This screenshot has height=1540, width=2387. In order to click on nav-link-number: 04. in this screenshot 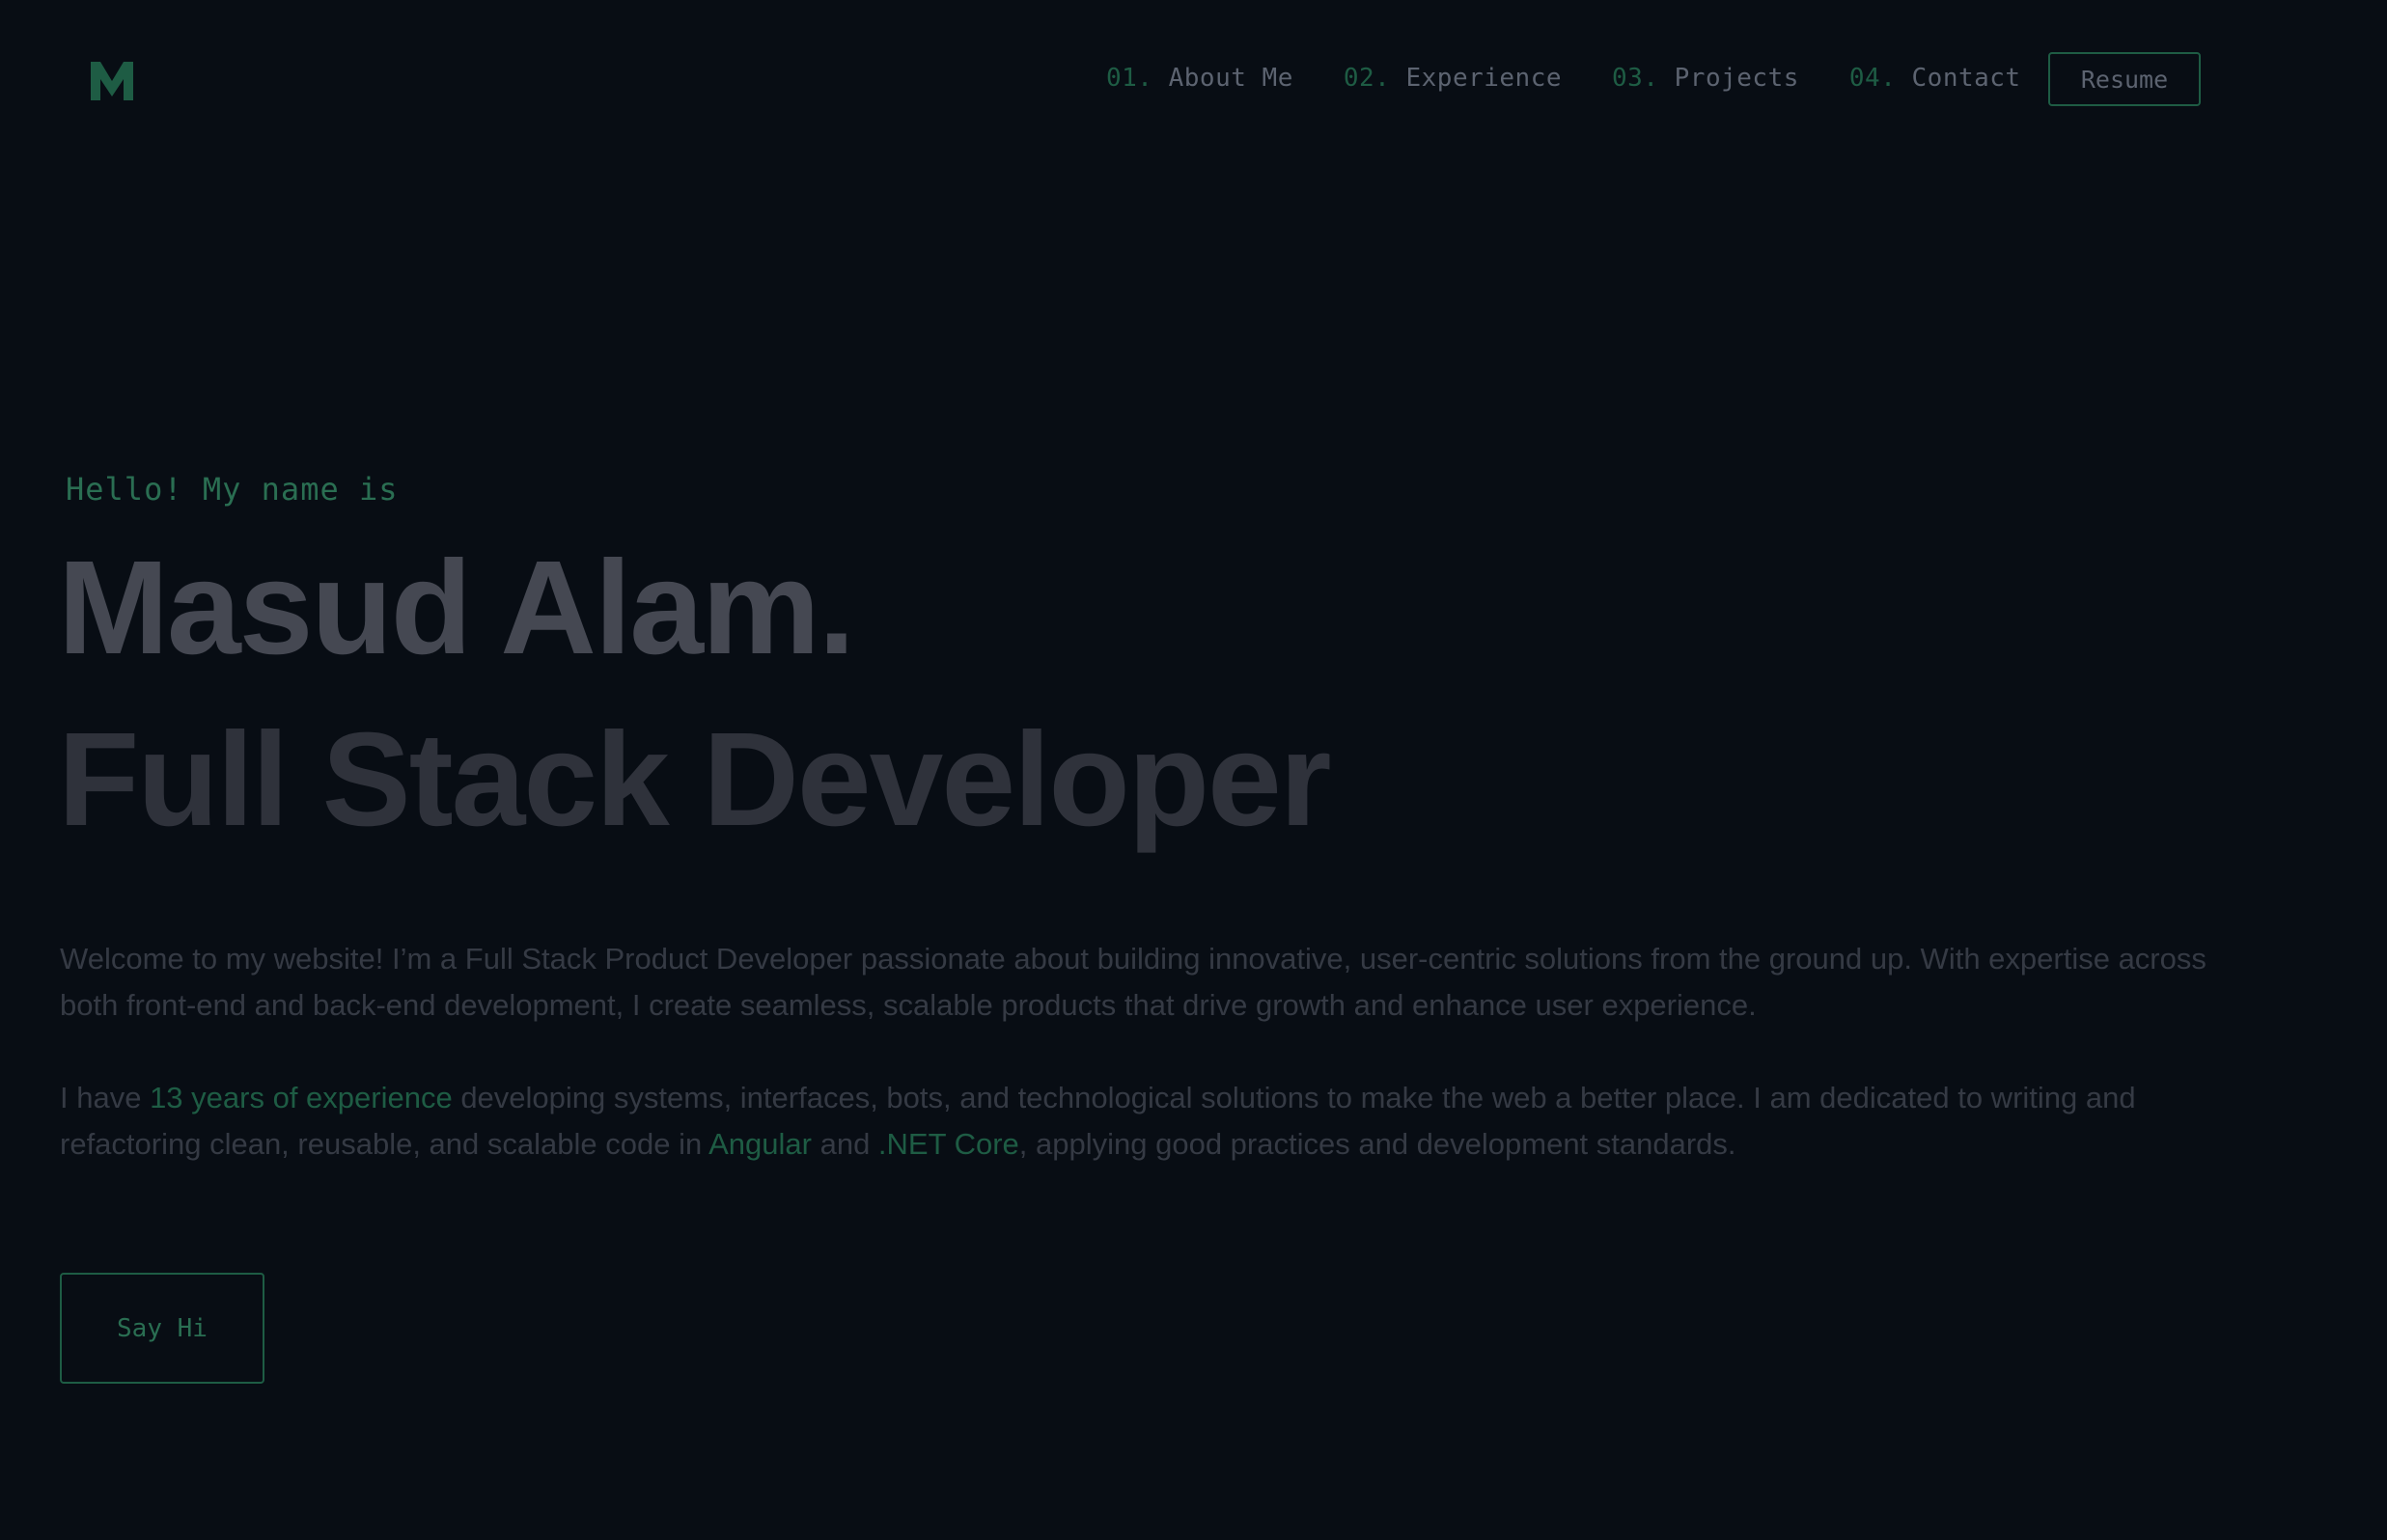, I will do `click(1872, 78)`.